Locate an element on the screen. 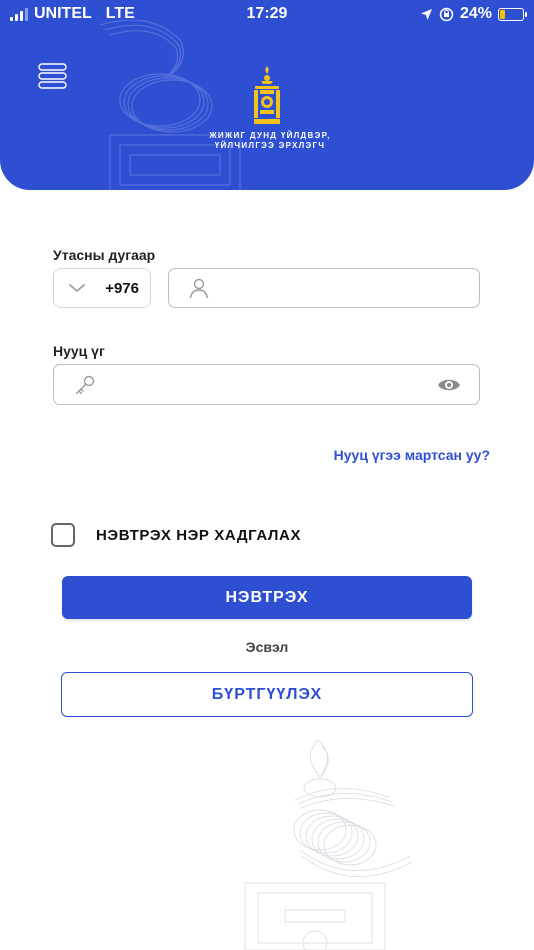 The width and height of the screenshot is (534, 950). bottom-watermark-icon is located at coordinates (328, 844).